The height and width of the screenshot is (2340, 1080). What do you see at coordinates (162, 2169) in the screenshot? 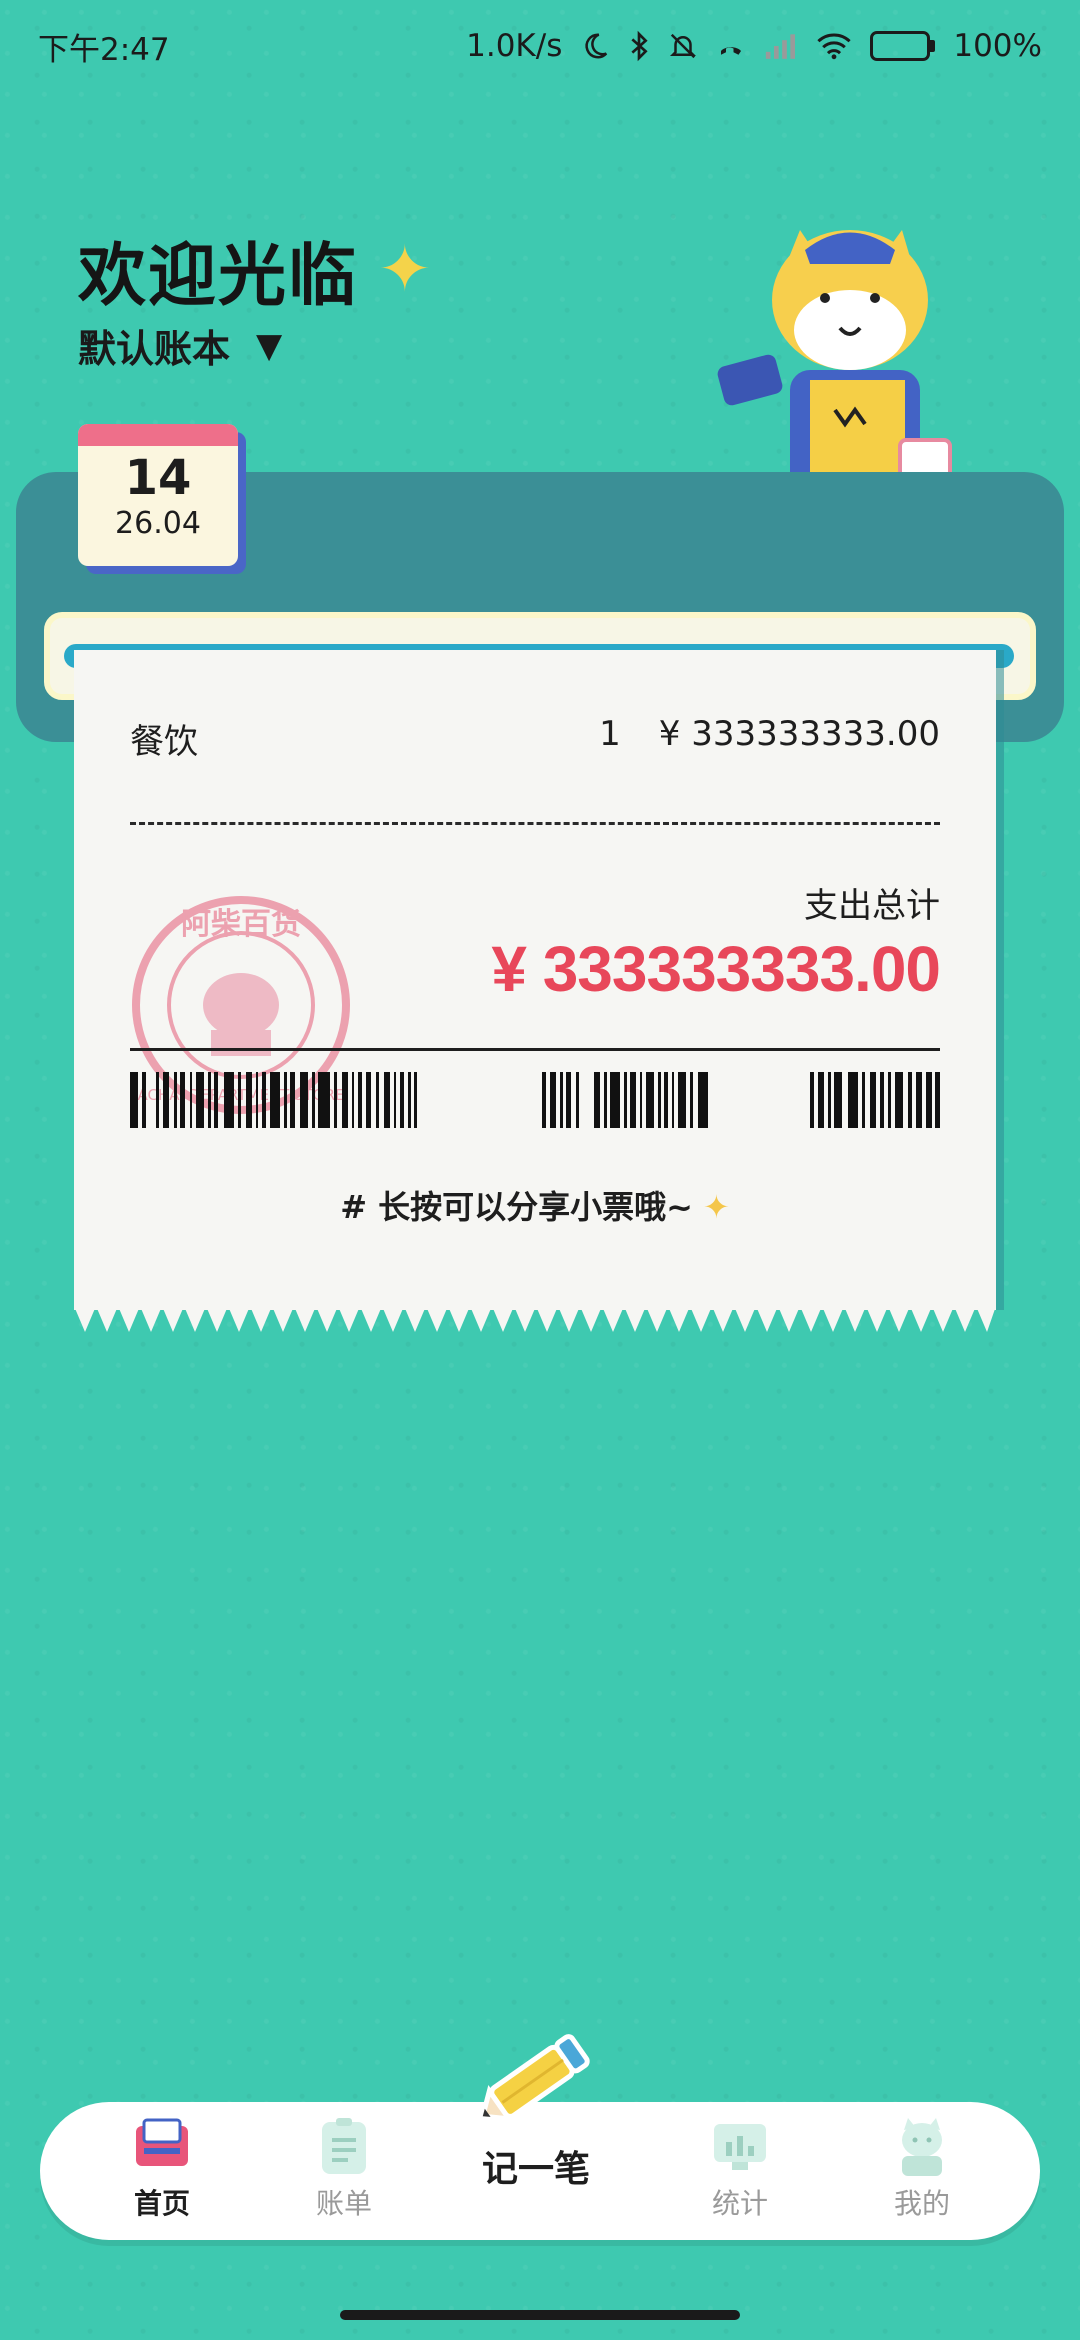
I see `nav-home: 首页` at bounding box center [162, 2169].